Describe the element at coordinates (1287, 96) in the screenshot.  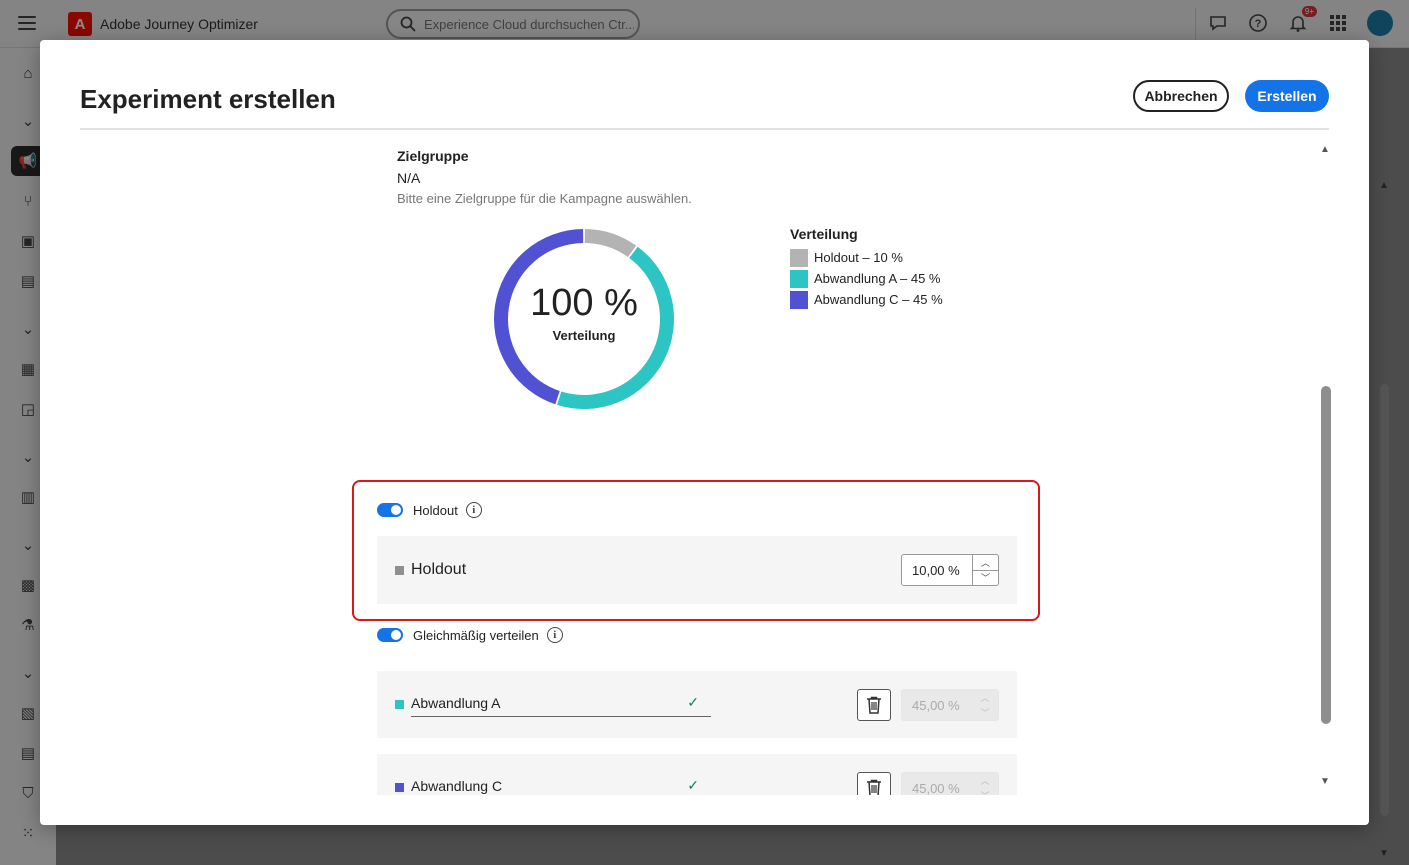
I see `create-button: Erstellen` at that location.